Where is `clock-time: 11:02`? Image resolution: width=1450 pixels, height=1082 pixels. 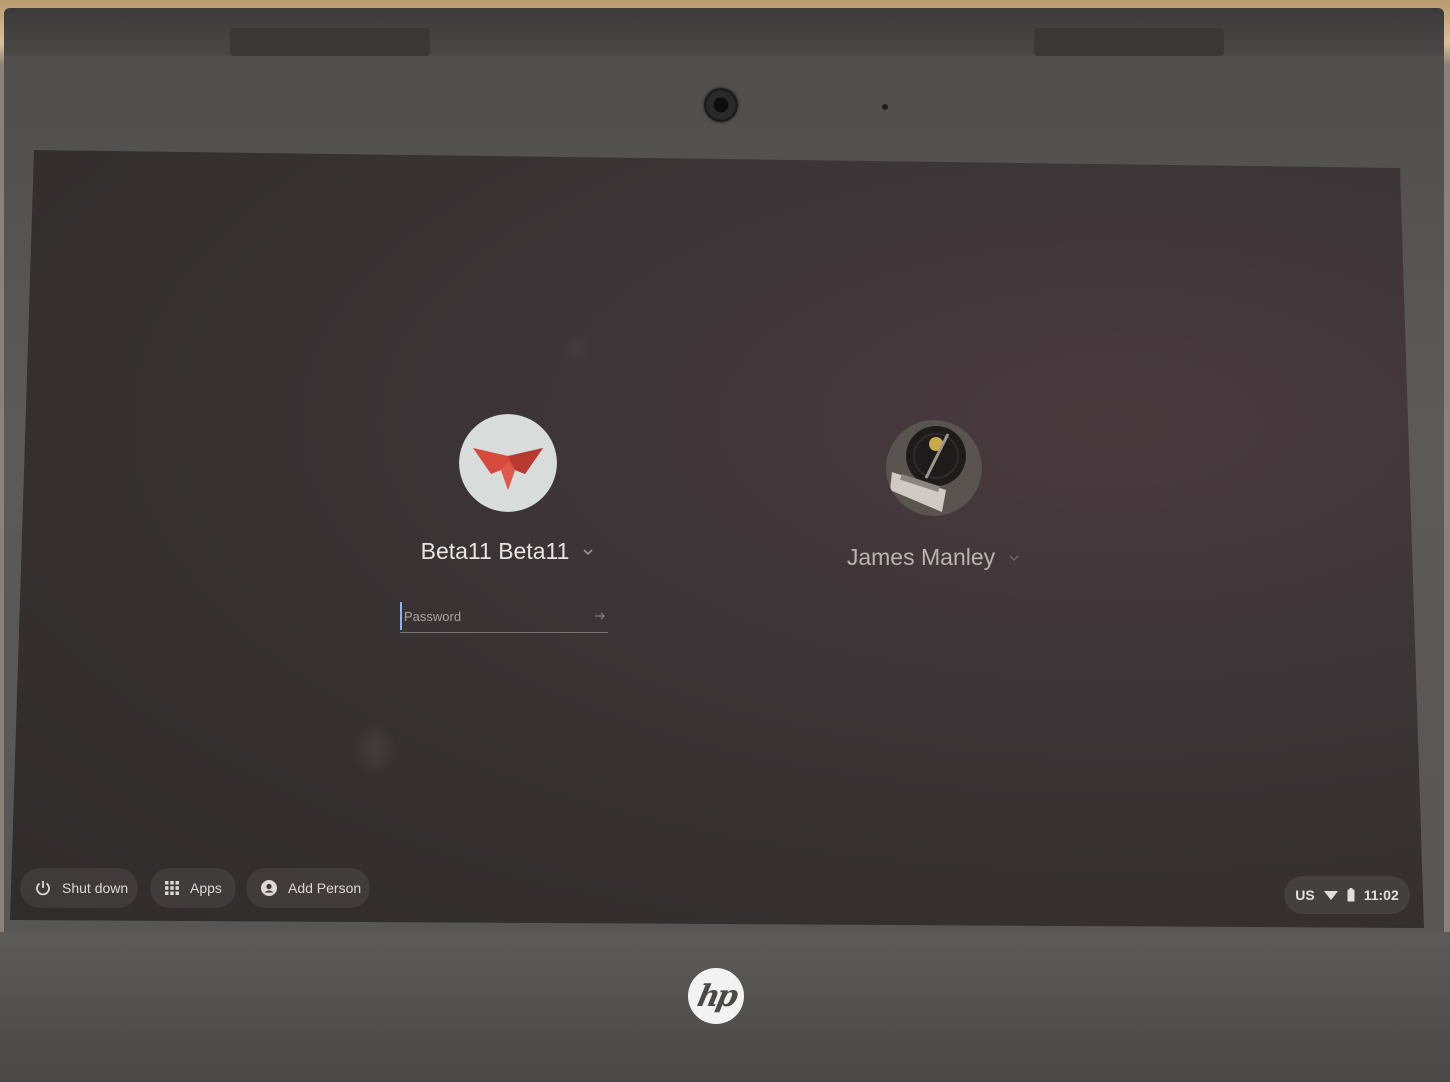 clock-time: 11:02 is located at coordinates (1381, 895).